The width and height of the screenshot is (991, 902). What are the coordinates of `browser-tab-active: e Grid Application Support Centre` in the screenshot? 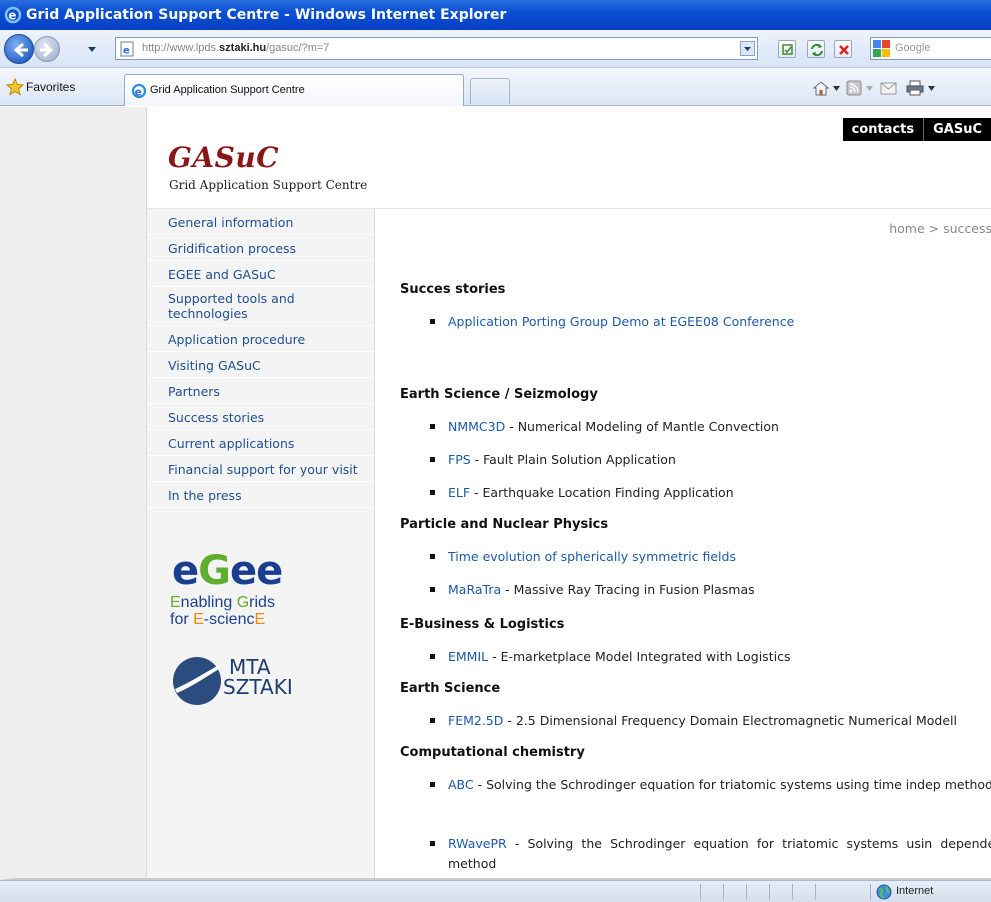 It's located at (294, 90).